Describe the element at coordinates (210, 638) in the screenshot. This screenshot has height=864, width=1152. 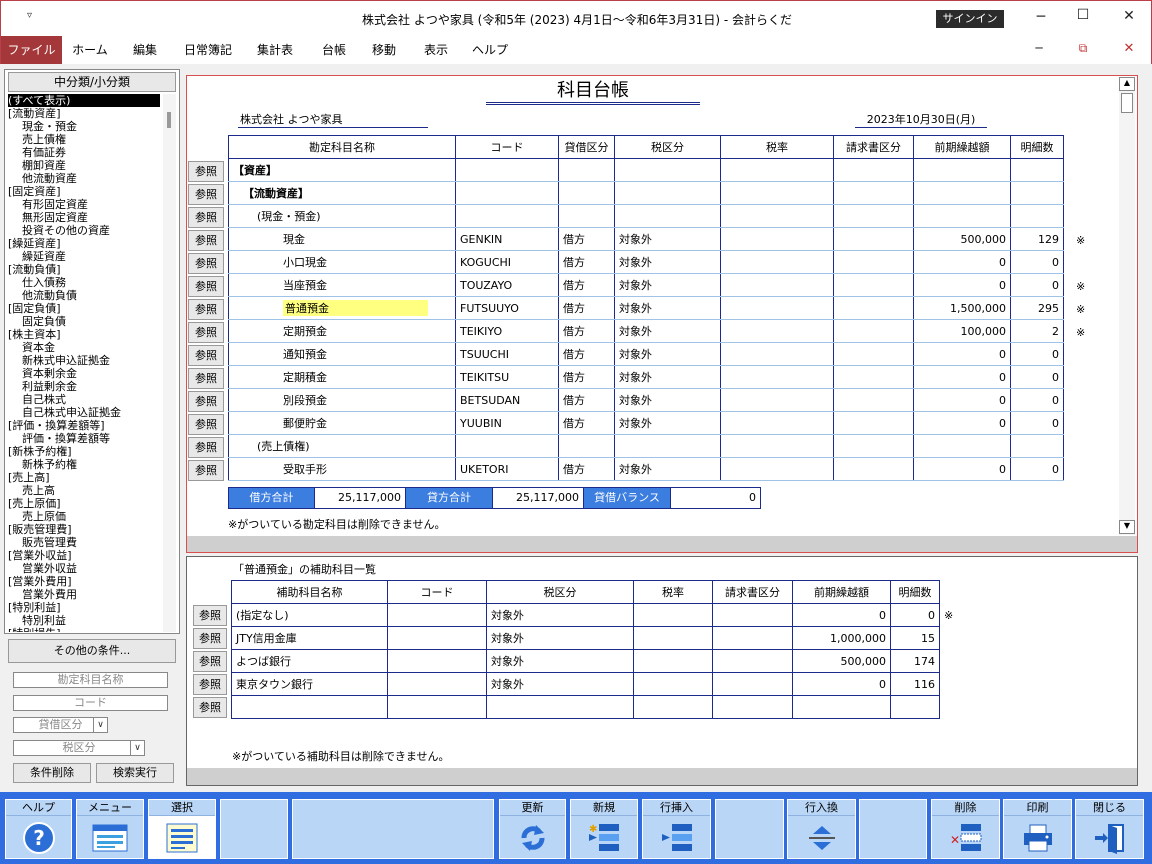
I see `sub-ref-button: 参照` at that location.